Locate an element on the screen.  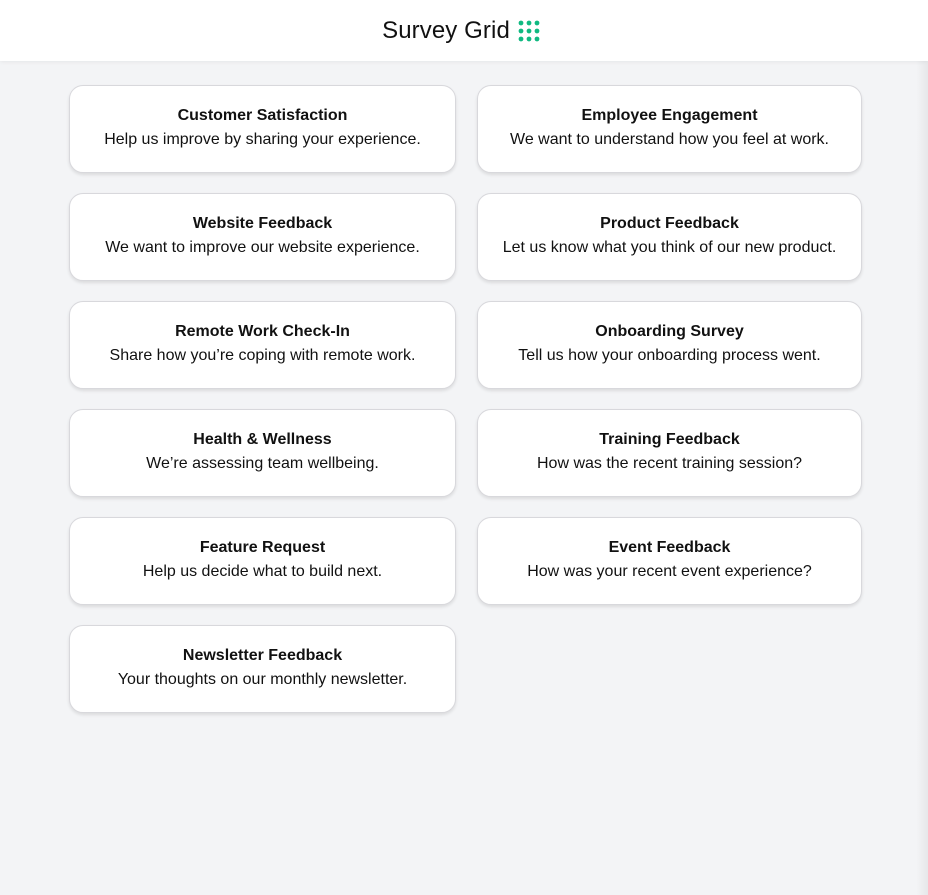
survey-card-title: Onboarding Survey is located at coordinates (669, 331).